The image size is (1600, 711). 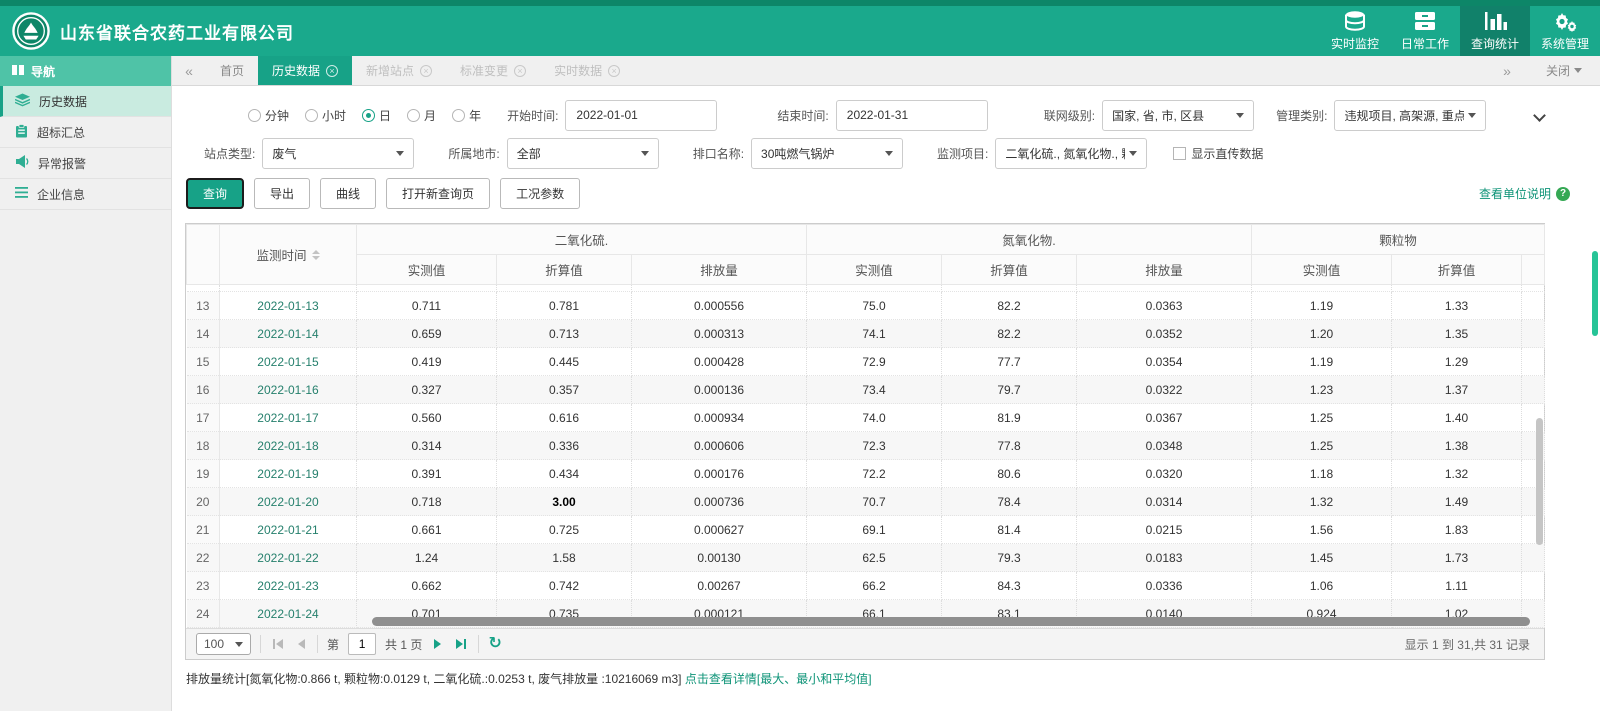 I want to click on city-value: 全部, so click(x=528, y=153).